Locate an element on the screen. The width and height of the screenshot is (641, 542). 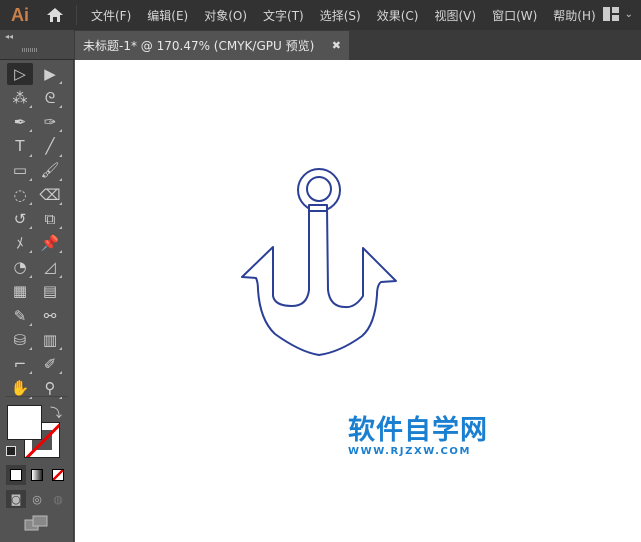
anchor-collar is located at coordinates (318, 208).